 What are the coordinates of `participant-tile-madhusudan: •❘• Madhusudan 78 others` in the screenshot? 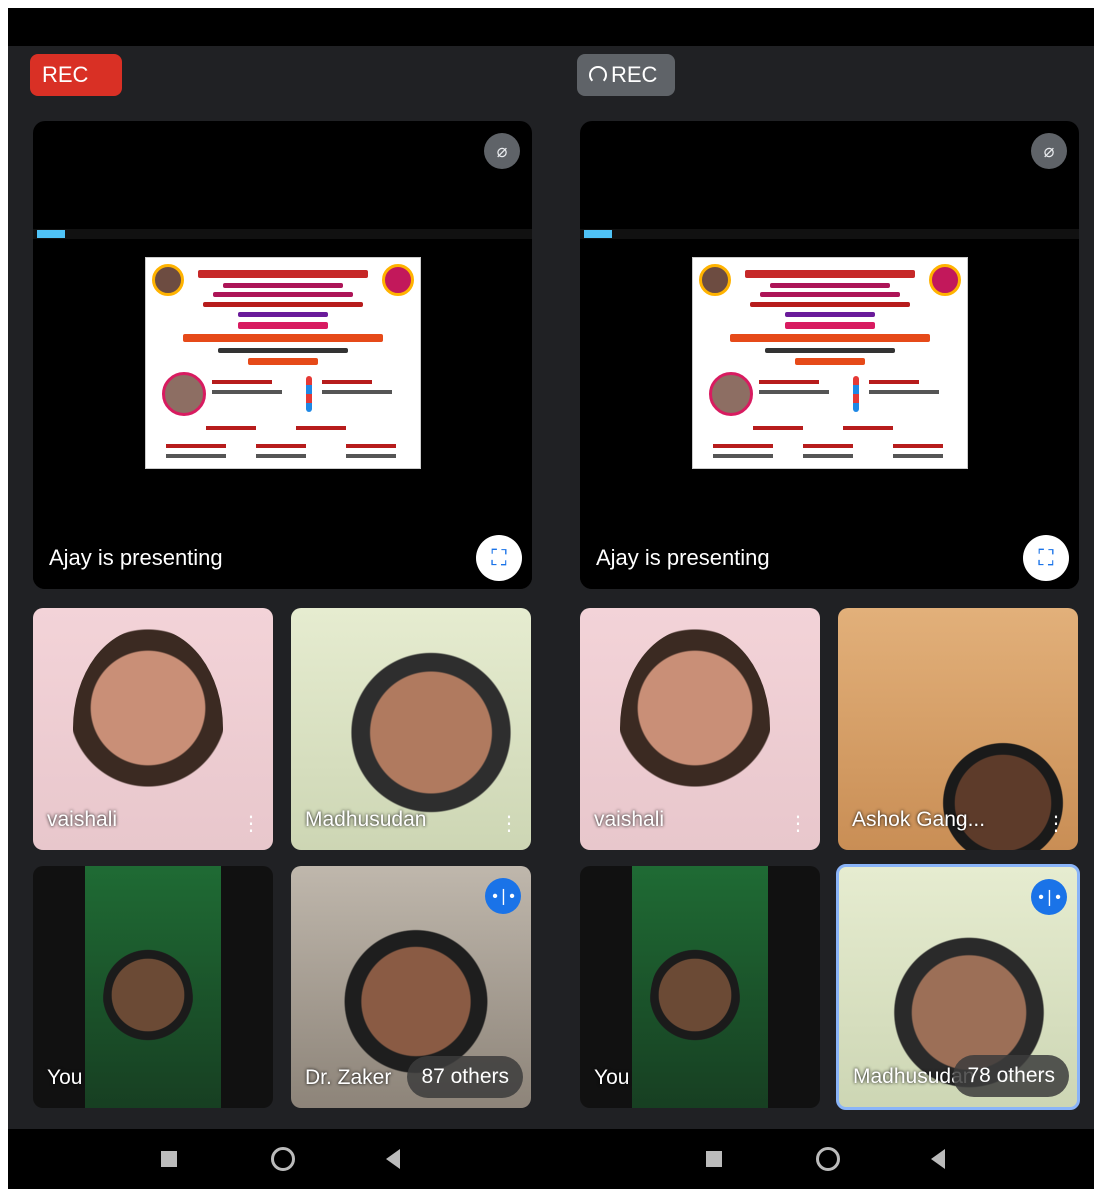 It's located at (958, 987).